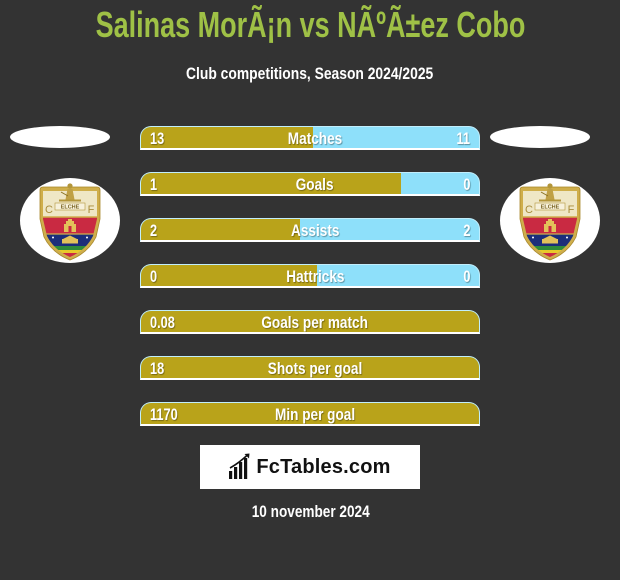 This screenshot has width=620, height=580. What do you see at coordinates (323, 466) in the screenshot?
I see `fctables-logo-text: FcTables.com` at bounding box center [323, 466].